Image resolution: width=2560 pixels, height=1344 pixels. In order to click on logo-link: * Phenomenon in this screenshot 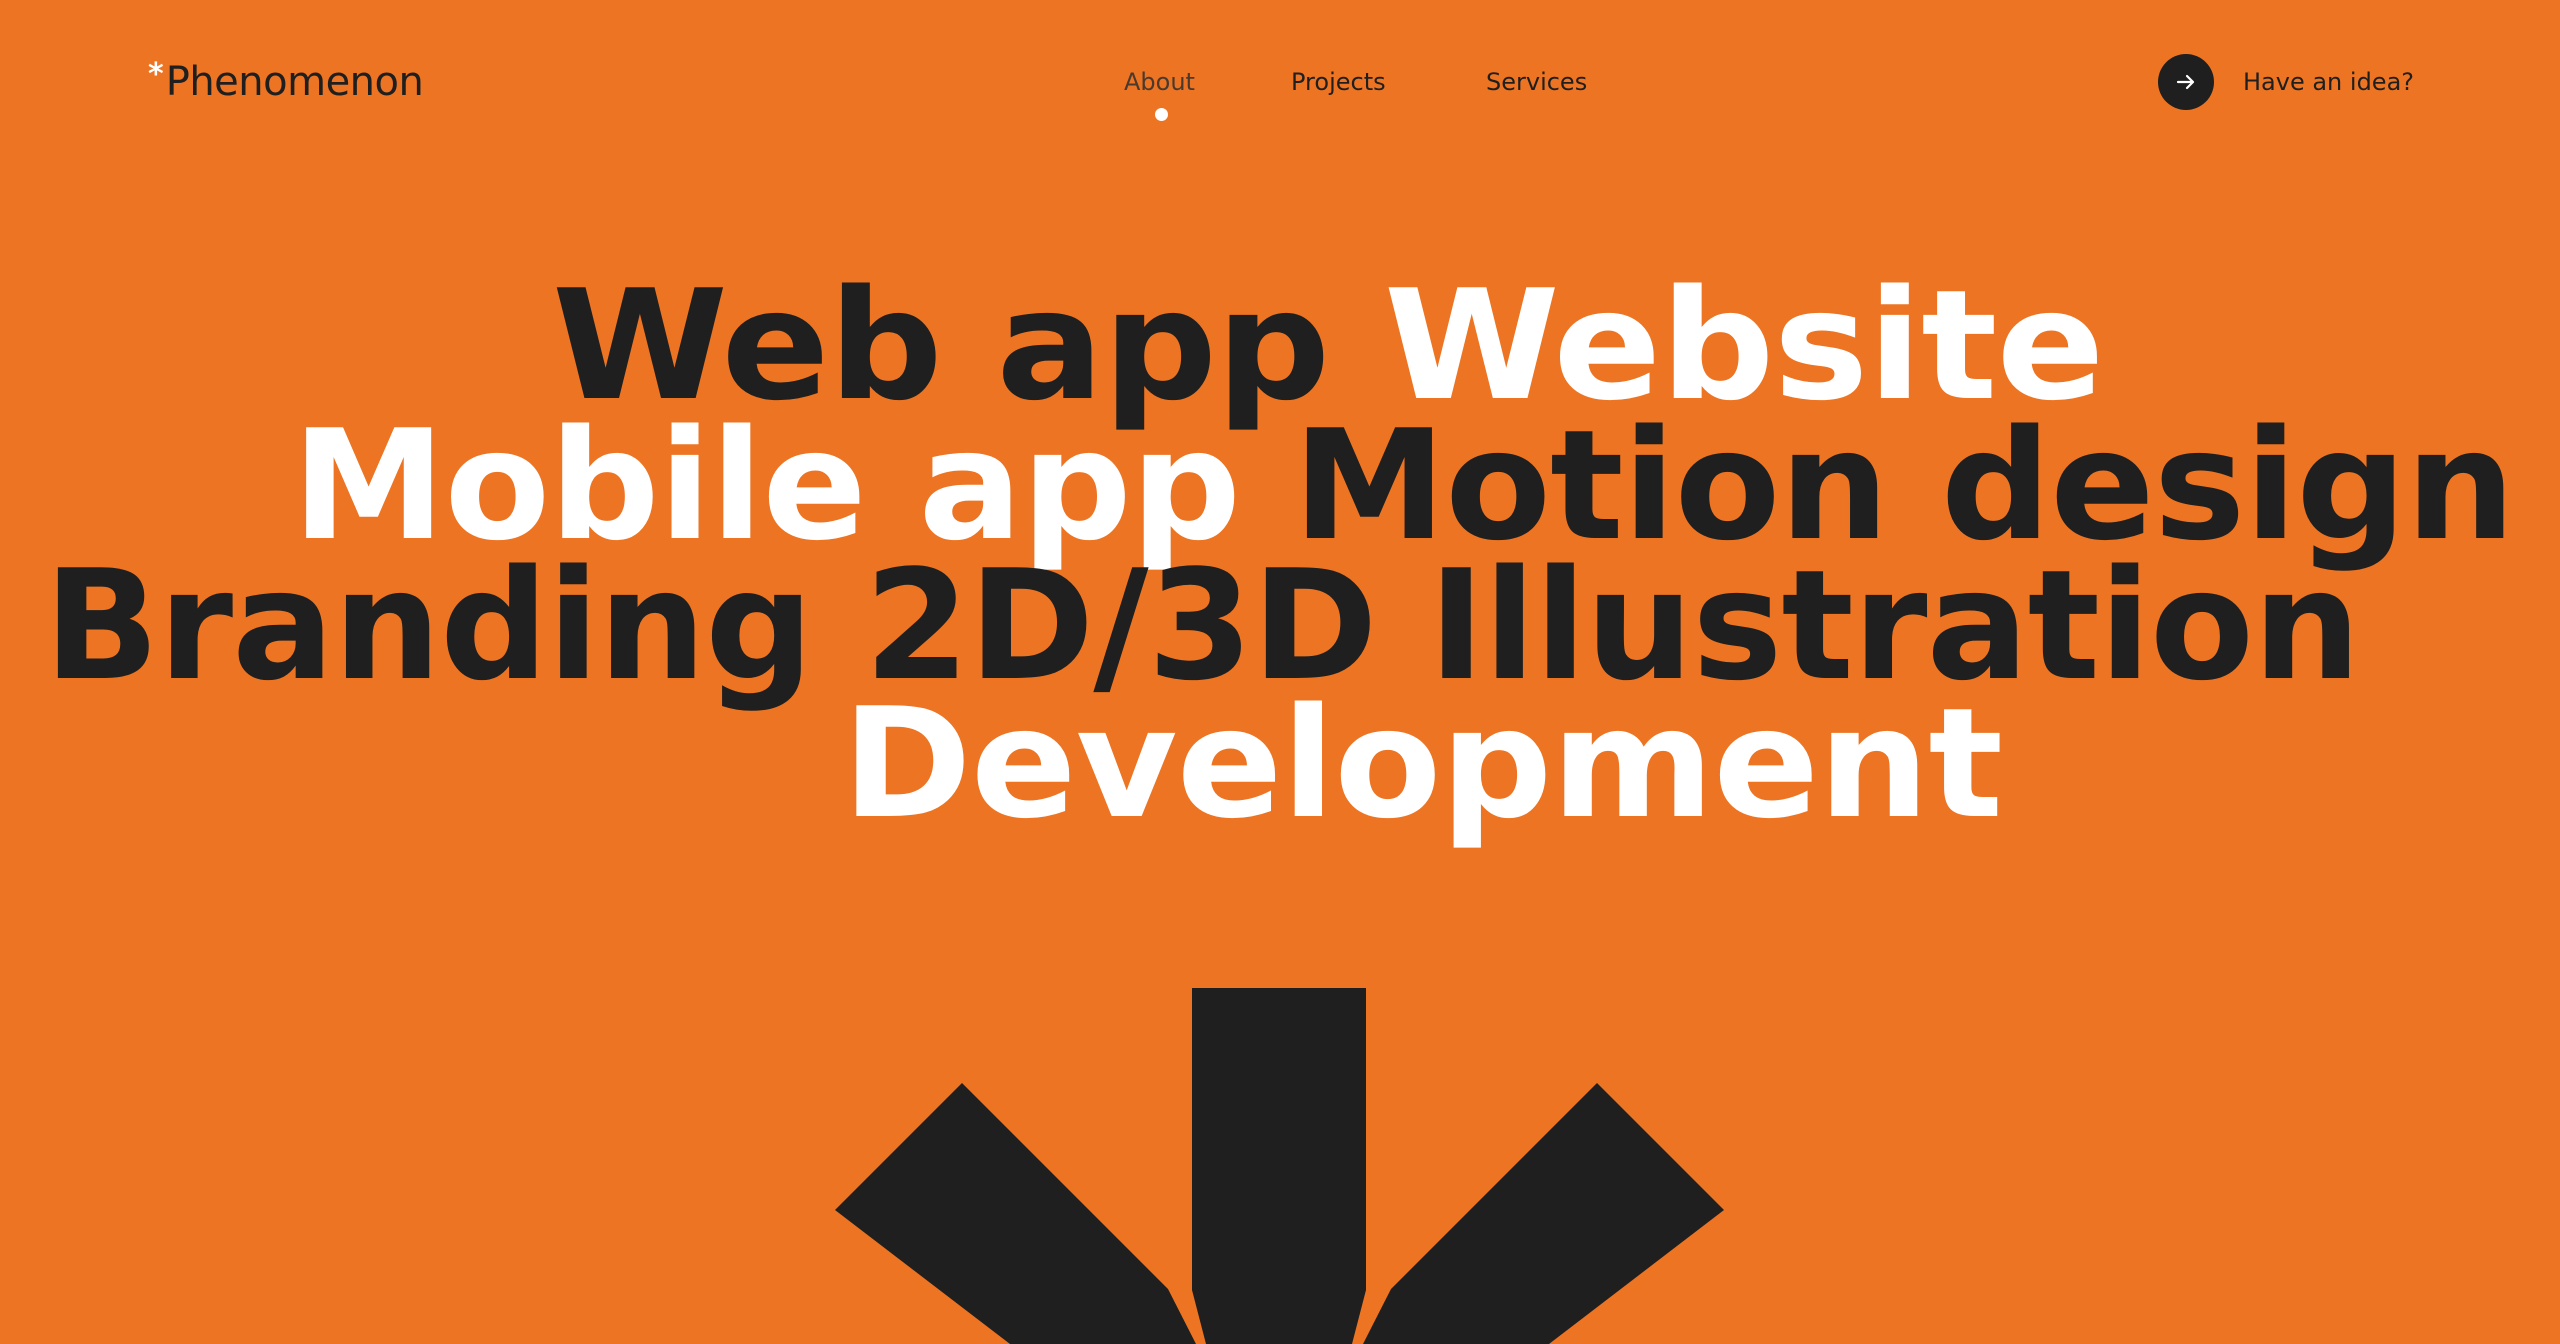, I will do `click(286, 82)`.